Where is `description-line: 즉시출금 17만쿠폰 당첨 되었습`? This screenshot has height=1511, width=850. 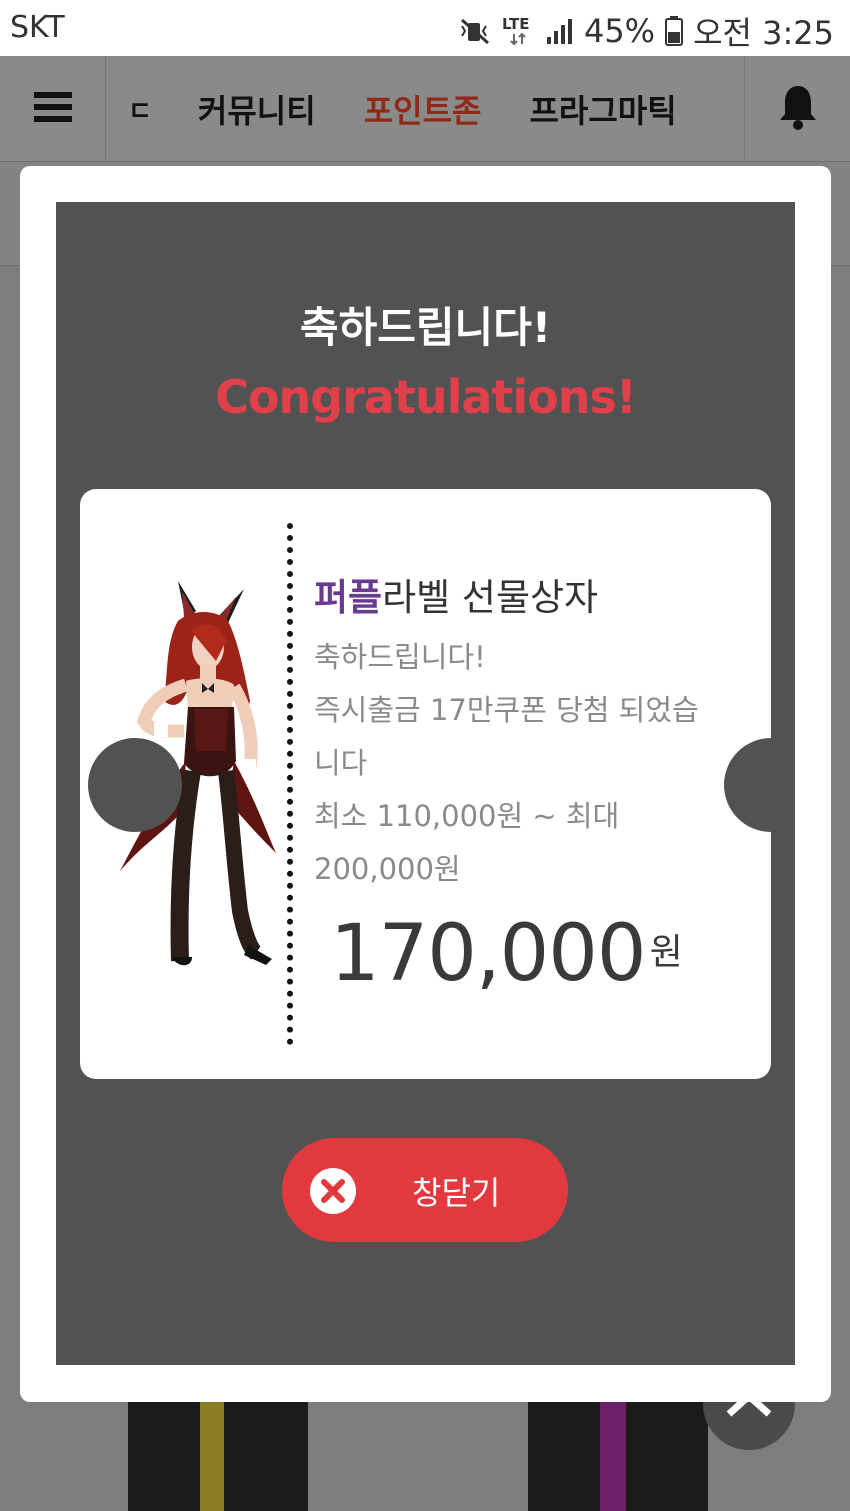
description-line: 즉시출금 17만쿠폰 당첨 되었습 is located at coordinates (506, 710).